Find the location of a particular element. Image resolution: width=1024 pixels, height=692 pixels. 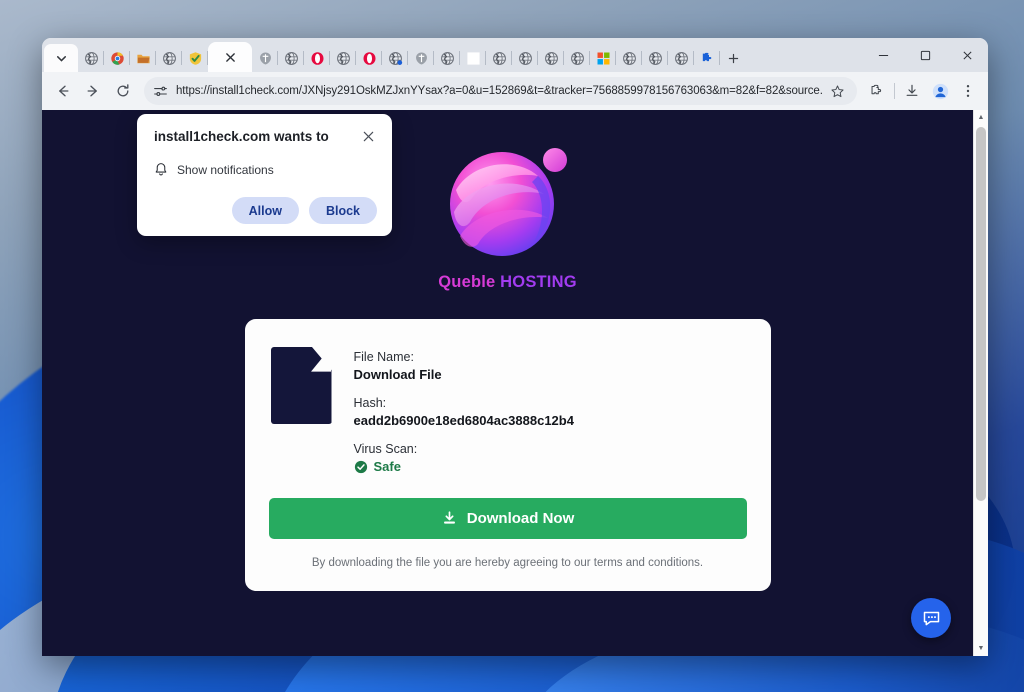

field-label: Hash: is located at coordinates (370, 403).